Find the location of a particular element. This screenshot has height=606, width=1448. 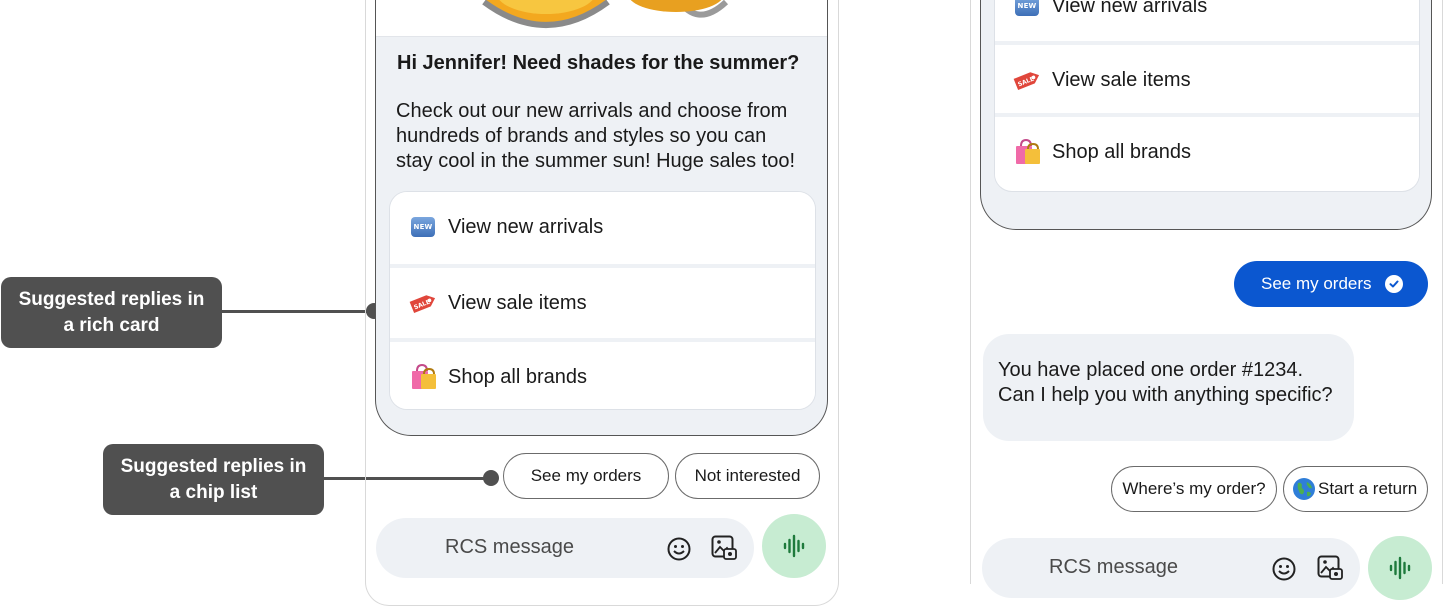

callout-chip-list: Suggested replies in a chip list is located at coordinates (213, 479).